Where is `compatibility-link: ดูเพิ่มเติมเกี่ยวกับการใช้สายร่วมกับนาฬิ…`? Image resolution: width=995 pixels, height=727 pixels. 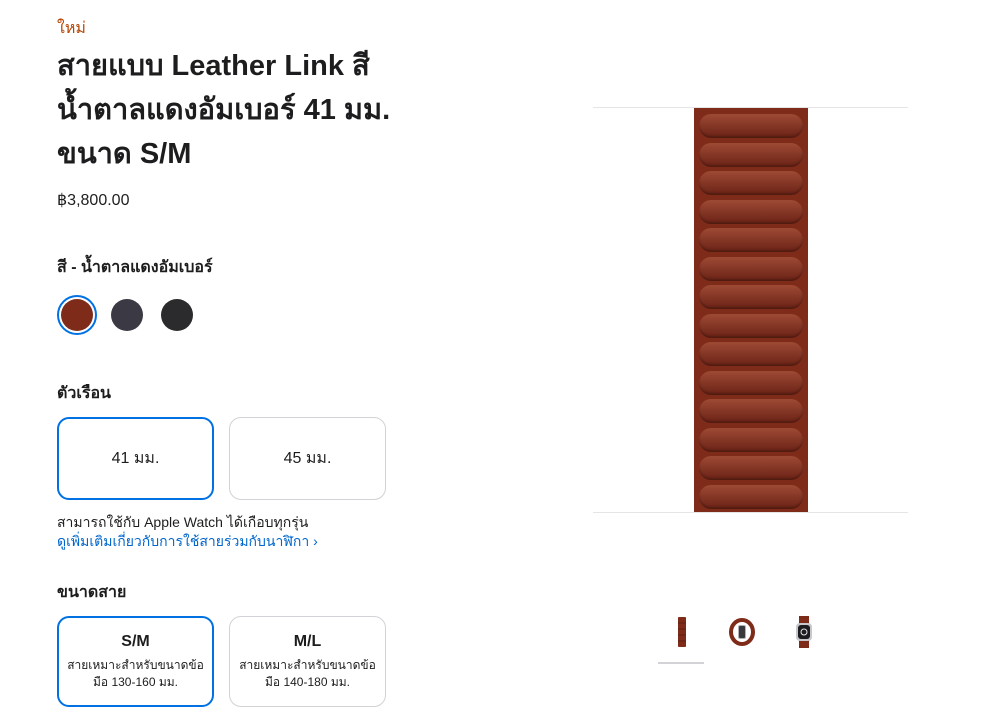
compatibility-link: ดูเพิ่มเติมเกี่ยวกับการใช้สายร่วมกับนาฬิ… is located at coordinates (187, 542).